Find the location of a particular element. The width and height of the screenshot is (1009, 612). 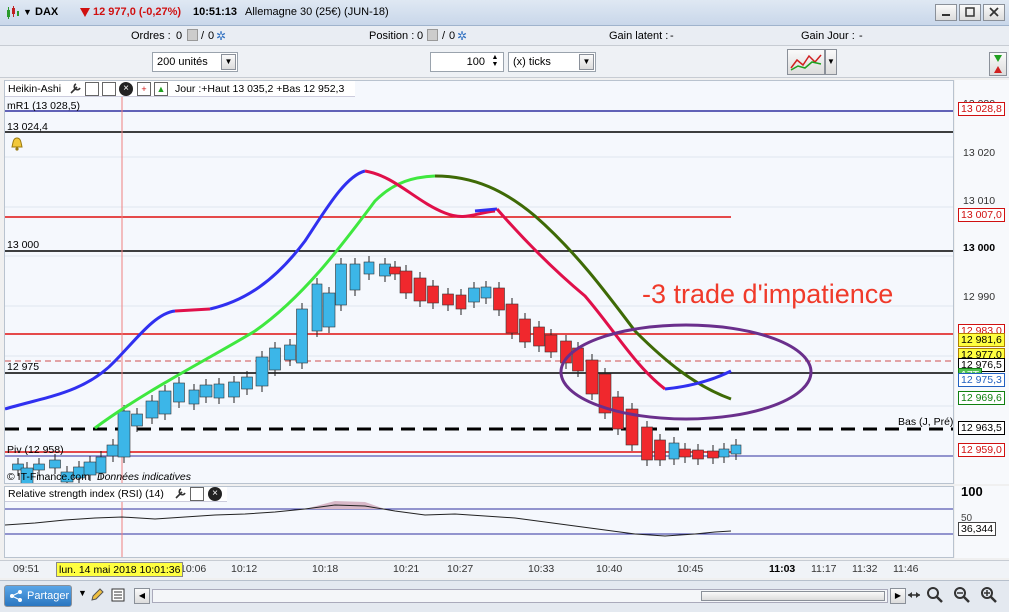

latent-gain-label: Gain latent : is located at coordinates (639, 36).